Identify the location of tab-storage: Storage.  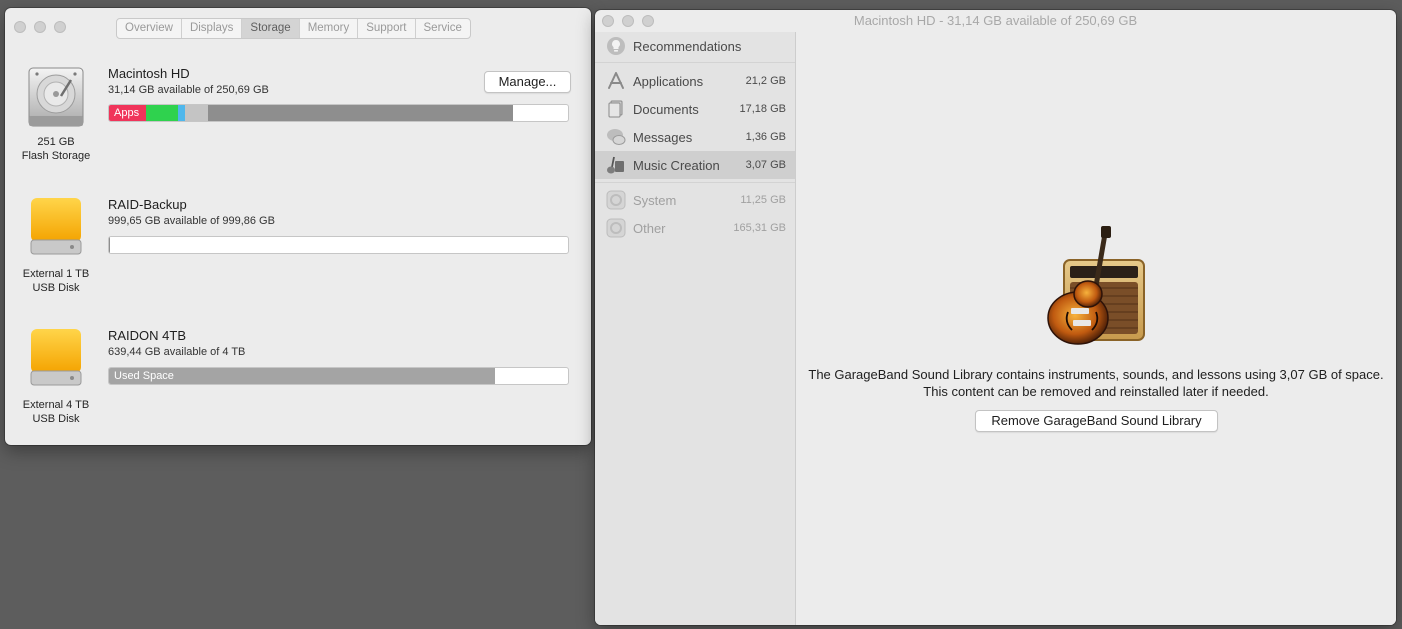
(271, 28).